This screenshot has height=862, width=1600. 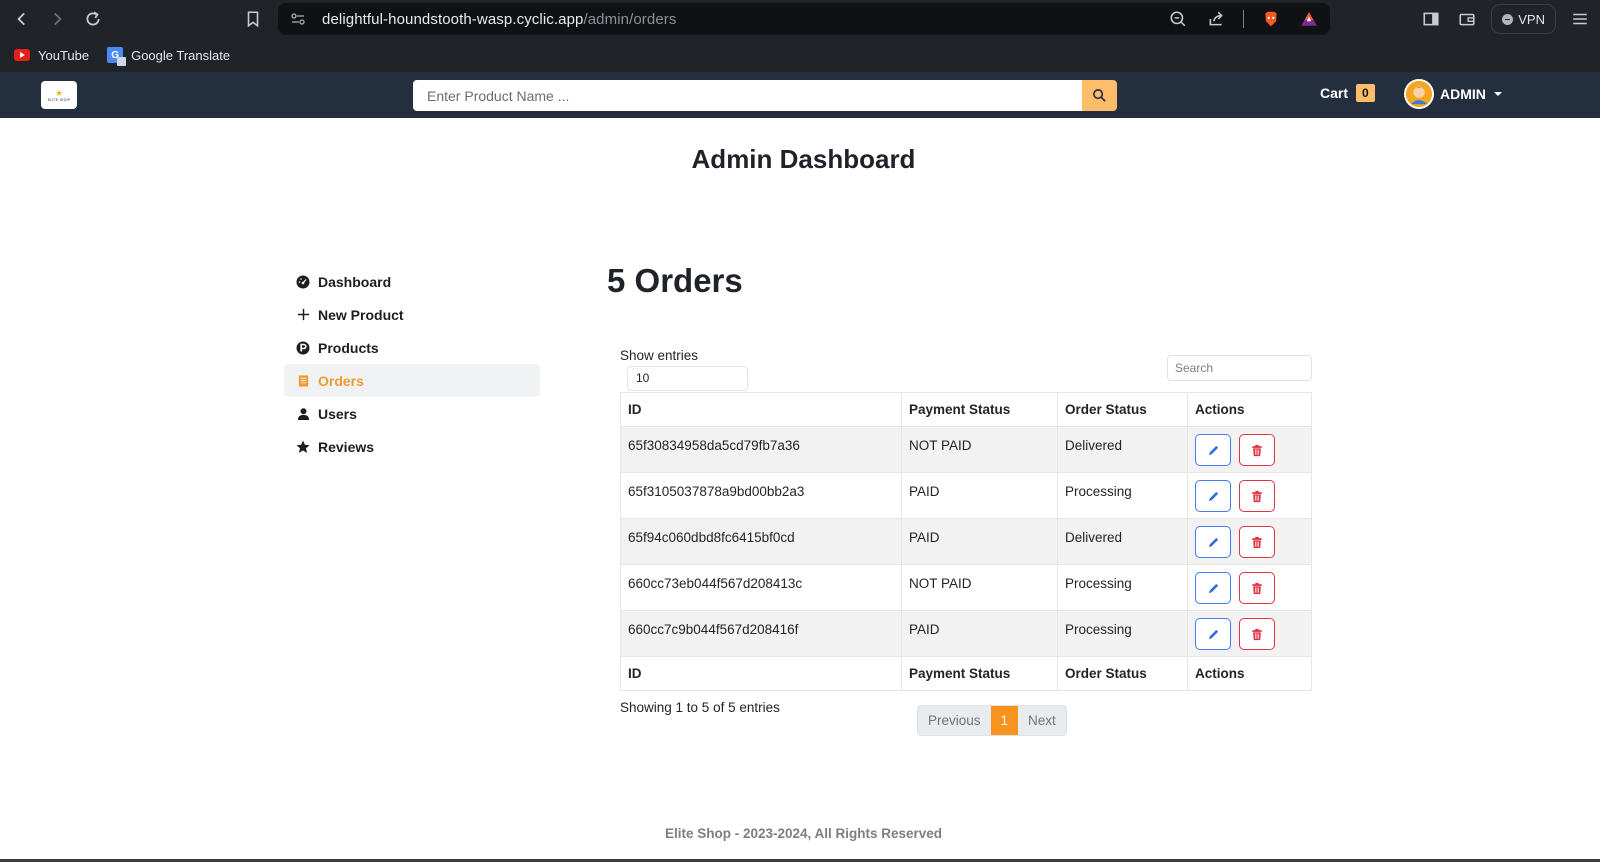 What do you see at coordinates (747, 95) in the screenshot?
I see `product-search-input` at bounding box center [747, 95].